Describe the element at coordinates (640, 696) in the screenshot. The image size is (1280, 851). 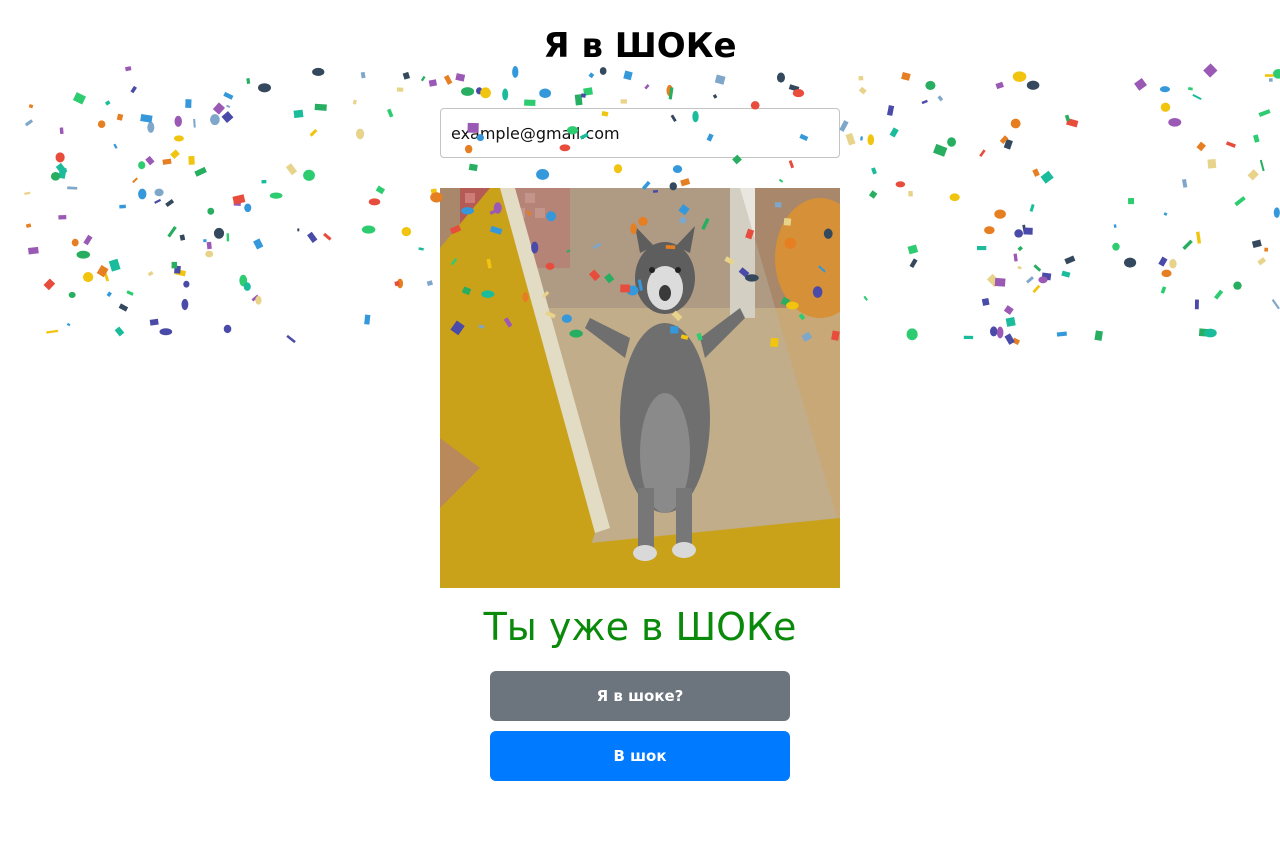
I see `check-shock-button: Я в шоке?` at that location.